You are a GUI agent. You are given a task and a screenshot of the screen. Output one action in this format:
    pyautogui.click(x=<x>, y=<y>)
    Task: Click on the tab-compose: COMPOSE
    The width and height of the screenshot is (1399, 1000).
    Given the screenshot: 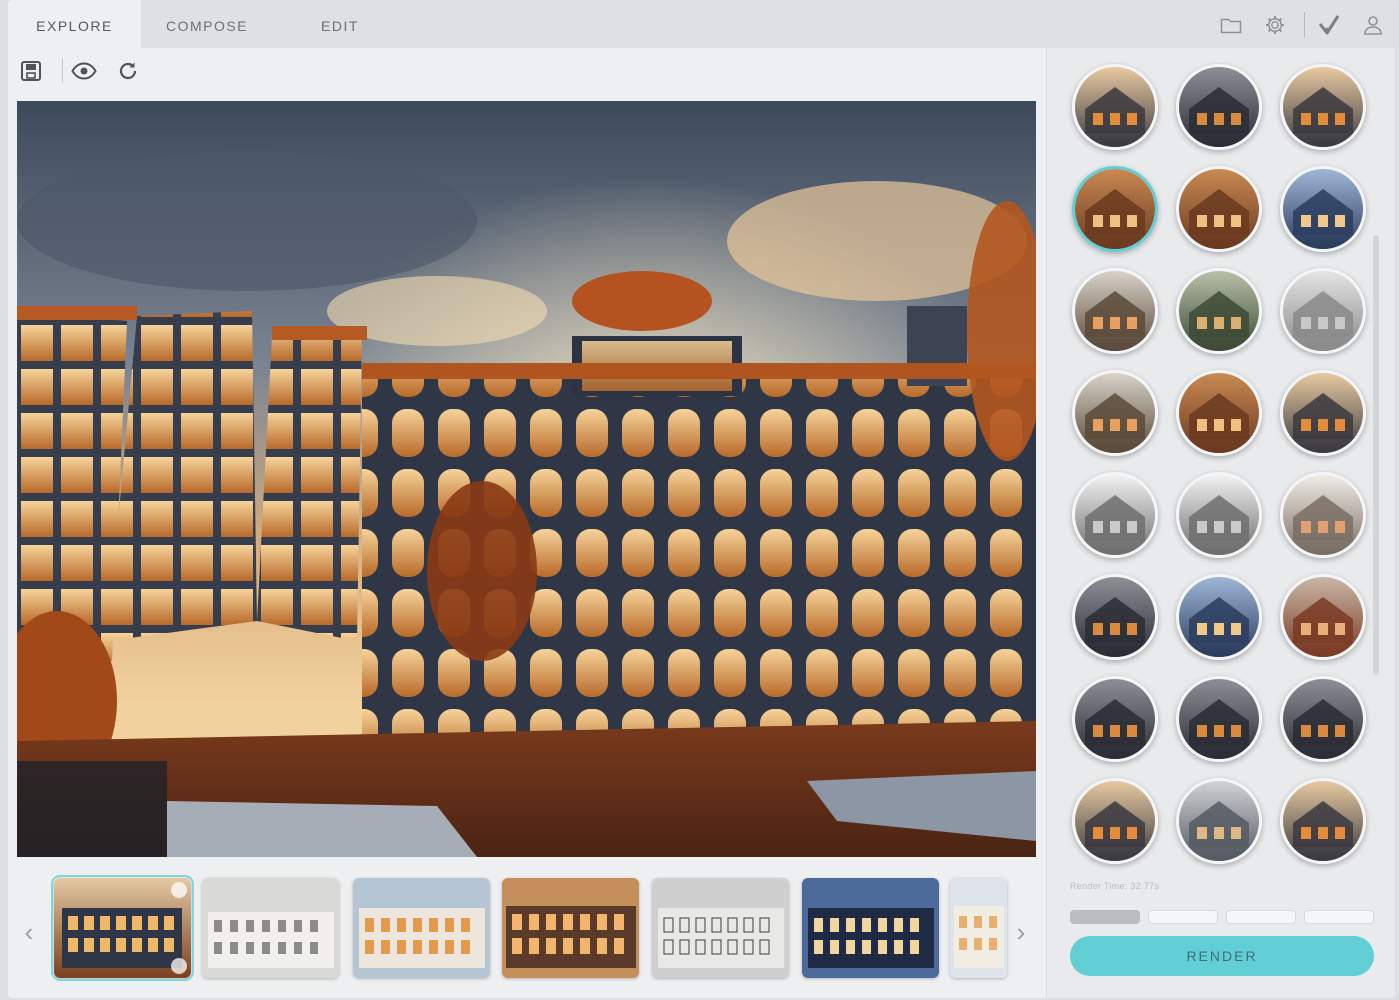 What is the action you would take?
    pyautogui.click(x=207, y=24)
    